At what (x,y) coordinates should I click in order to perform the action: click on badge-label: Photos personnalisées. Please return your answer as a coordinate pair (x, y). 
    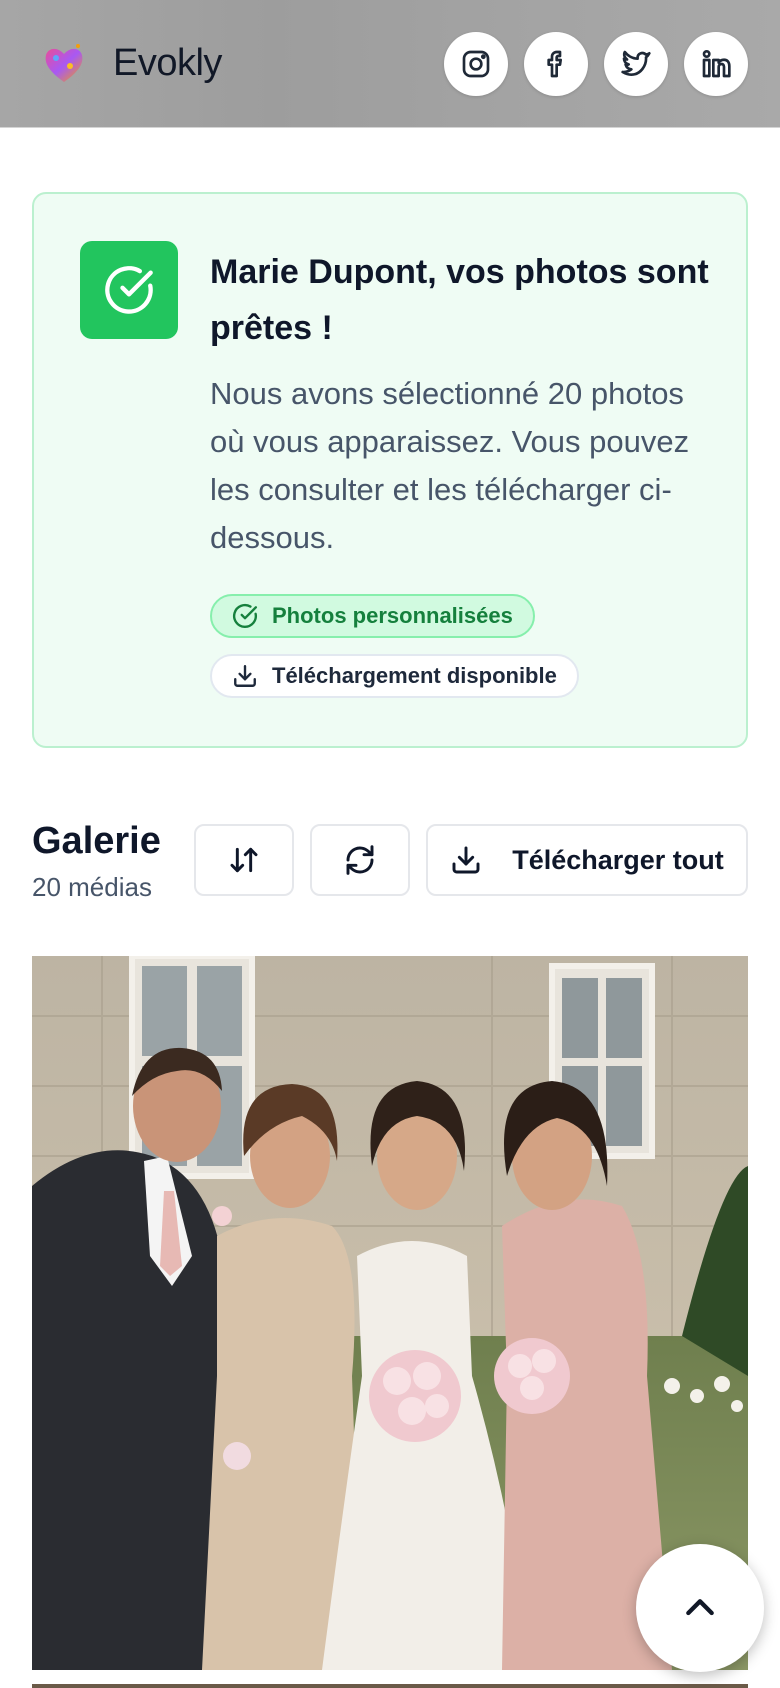
    Looking at the image, I should click on (392, 615).